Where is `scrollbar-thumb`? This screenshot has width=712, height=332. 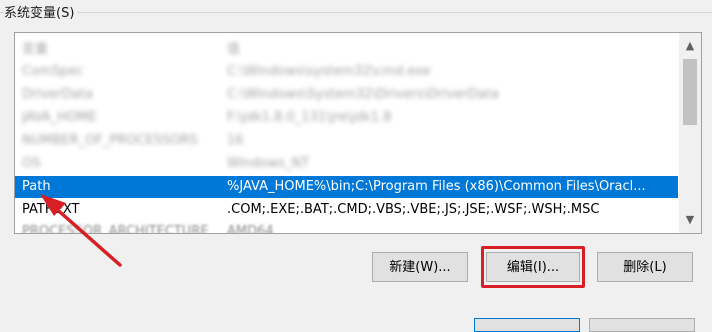
scrollbar-thumb is located at coordinates (690, 92).